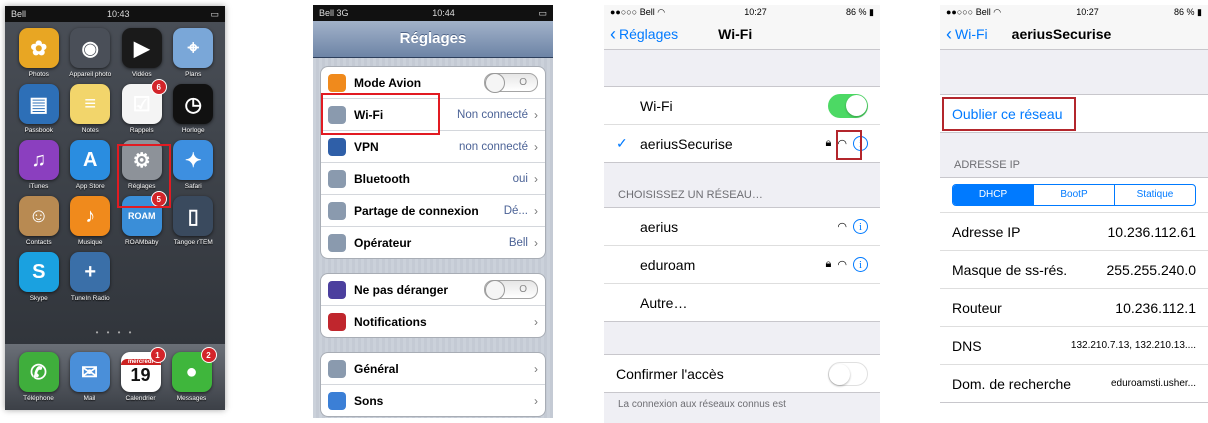  What do you see at coordinates (91, 221) in the screenshot?
I see `app-musique: ♪ Musique` at bounding box center [91, 221].